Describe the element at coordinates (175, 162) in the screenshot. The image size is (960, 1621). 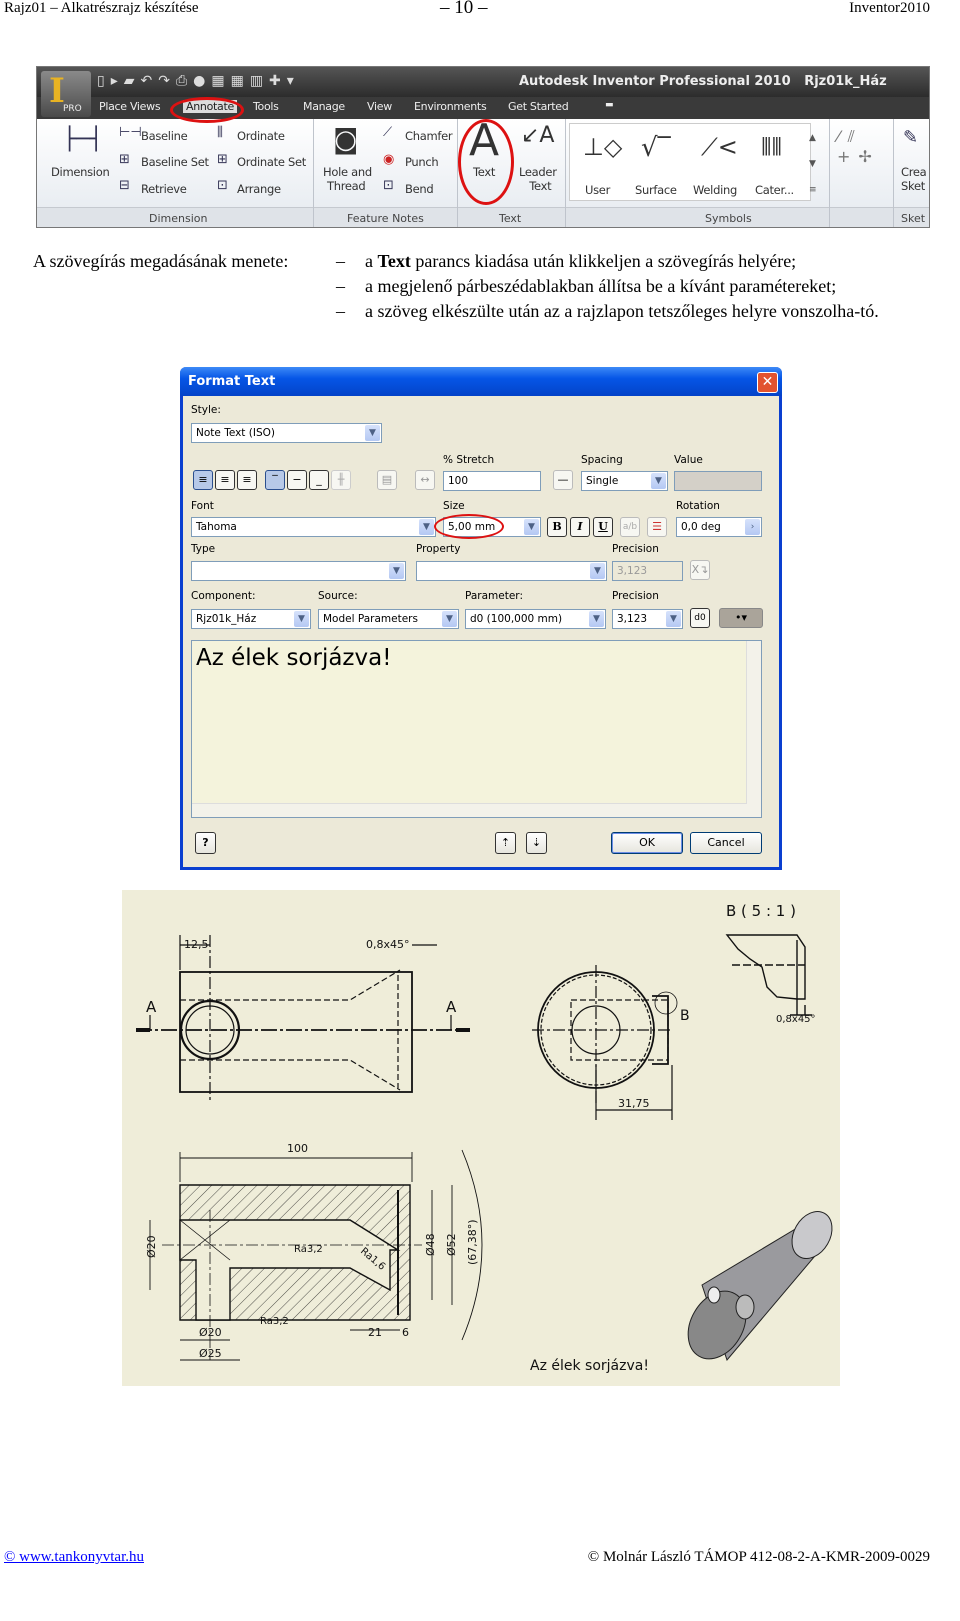
I see `baseline-set-button: Baseline Set` at that location.